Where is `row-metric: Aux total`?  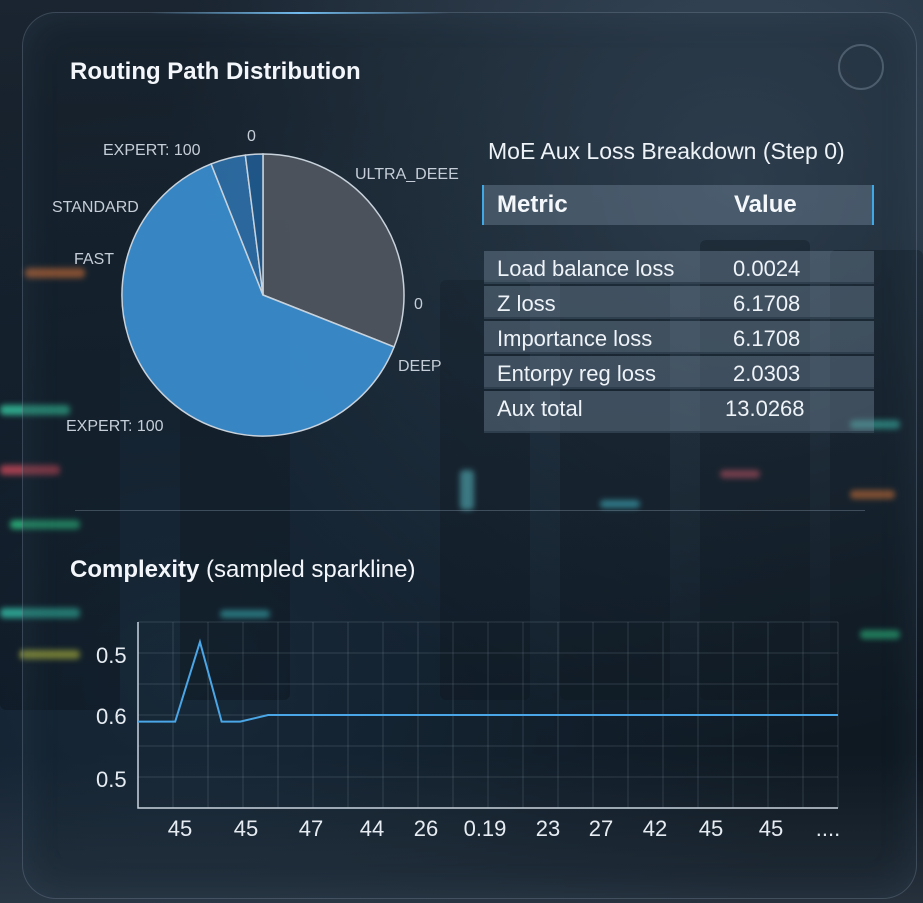
row-metric: Aux total is located at coordinates (540, 408).